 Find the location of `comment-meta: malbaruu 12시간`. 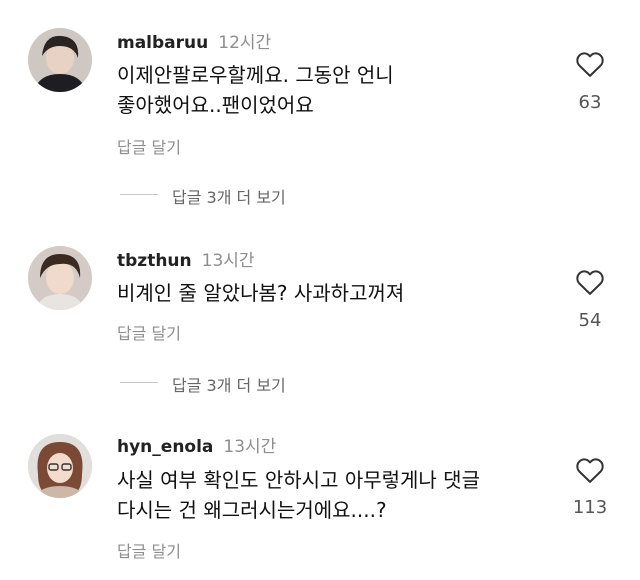

comment-meta: malbaruu 12시간 is located at coordinates (194, 41).